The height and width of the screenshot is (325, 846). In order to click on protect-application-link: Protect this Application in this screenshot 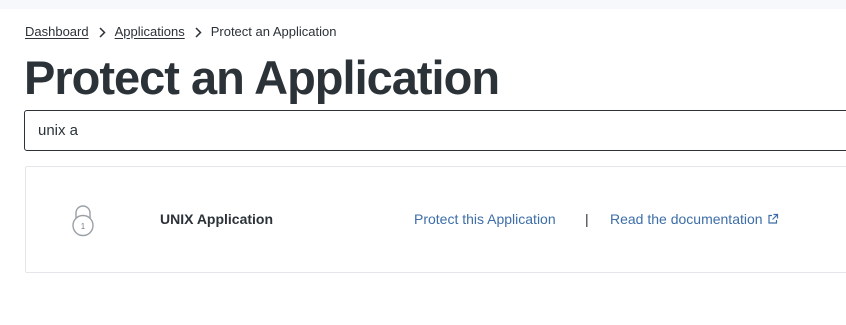, I will do `click(485, 219)`.